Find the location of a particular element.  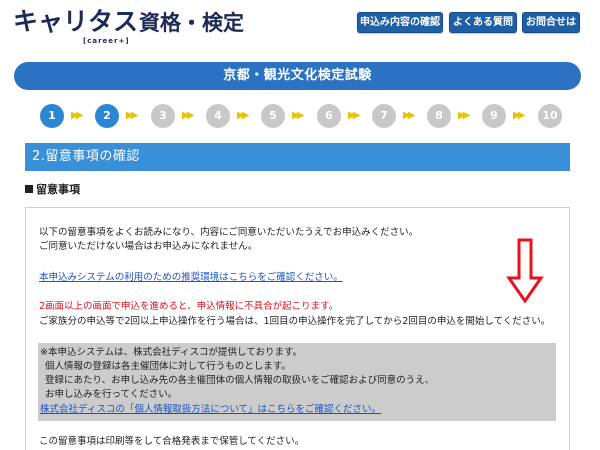

square-bullet-icon is located at coordinates (29, 189).